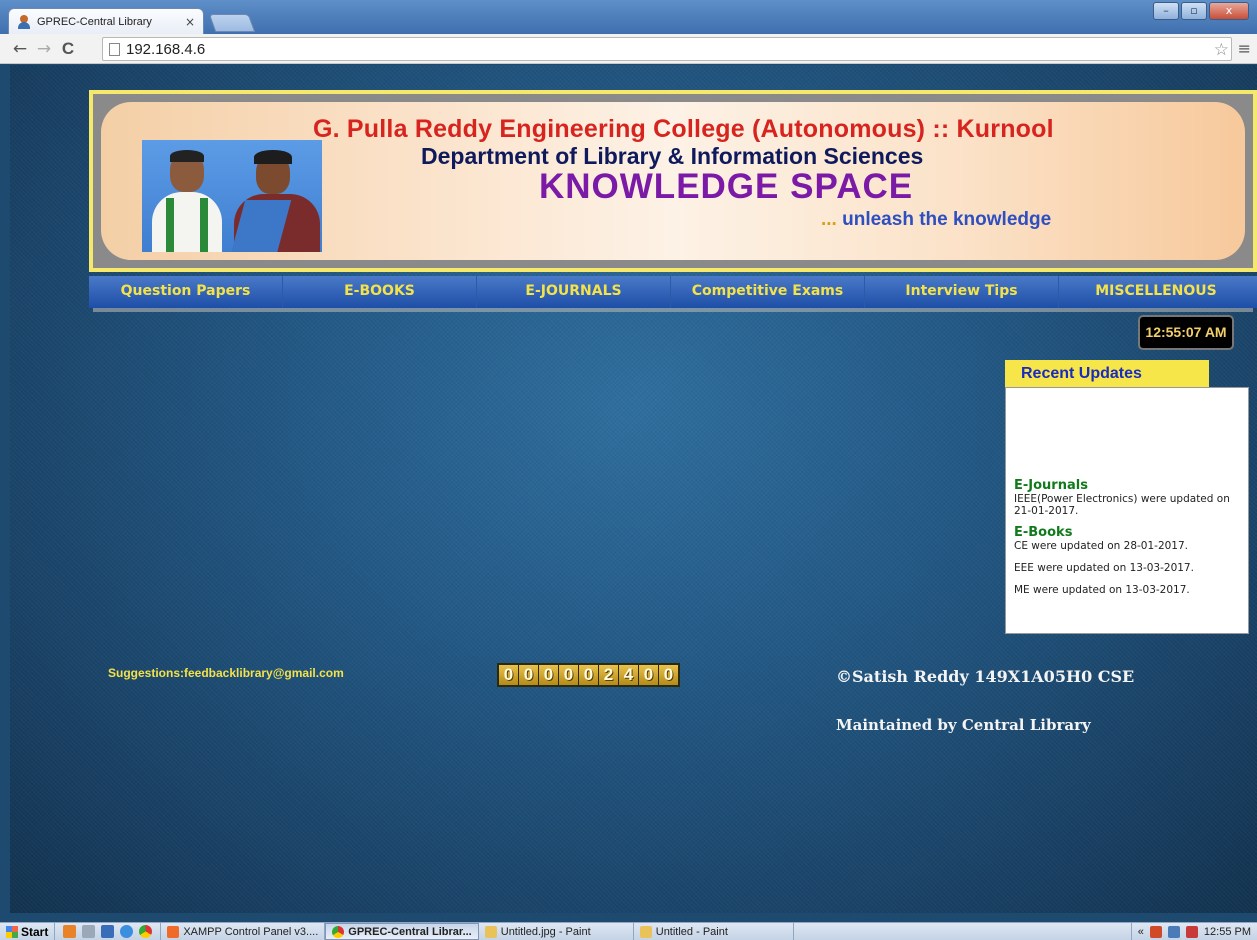 This screenshot has height=940, width=1257. What do you see at coordinates (1221, 50) in the screenshot?
I see `bookmark-star-icon: ☆` at bounding box center [1221, 50].